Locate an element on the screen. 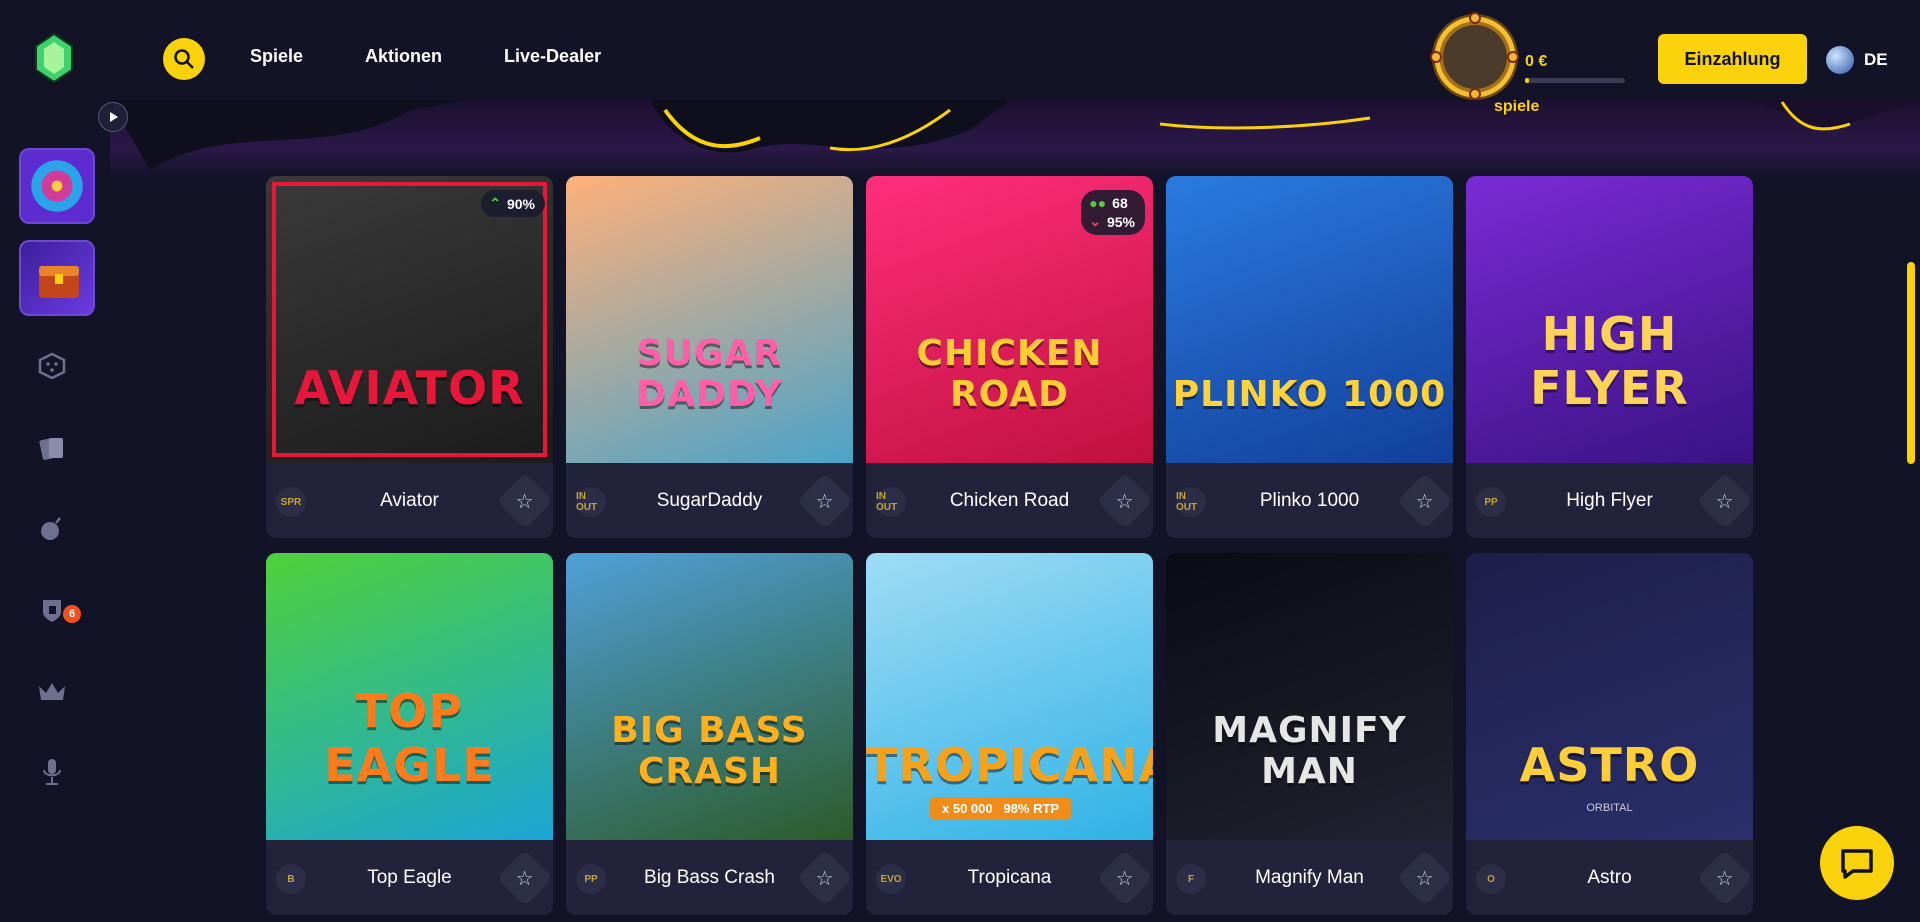  banner-label: spiele is located at coordinates (1517, 106).